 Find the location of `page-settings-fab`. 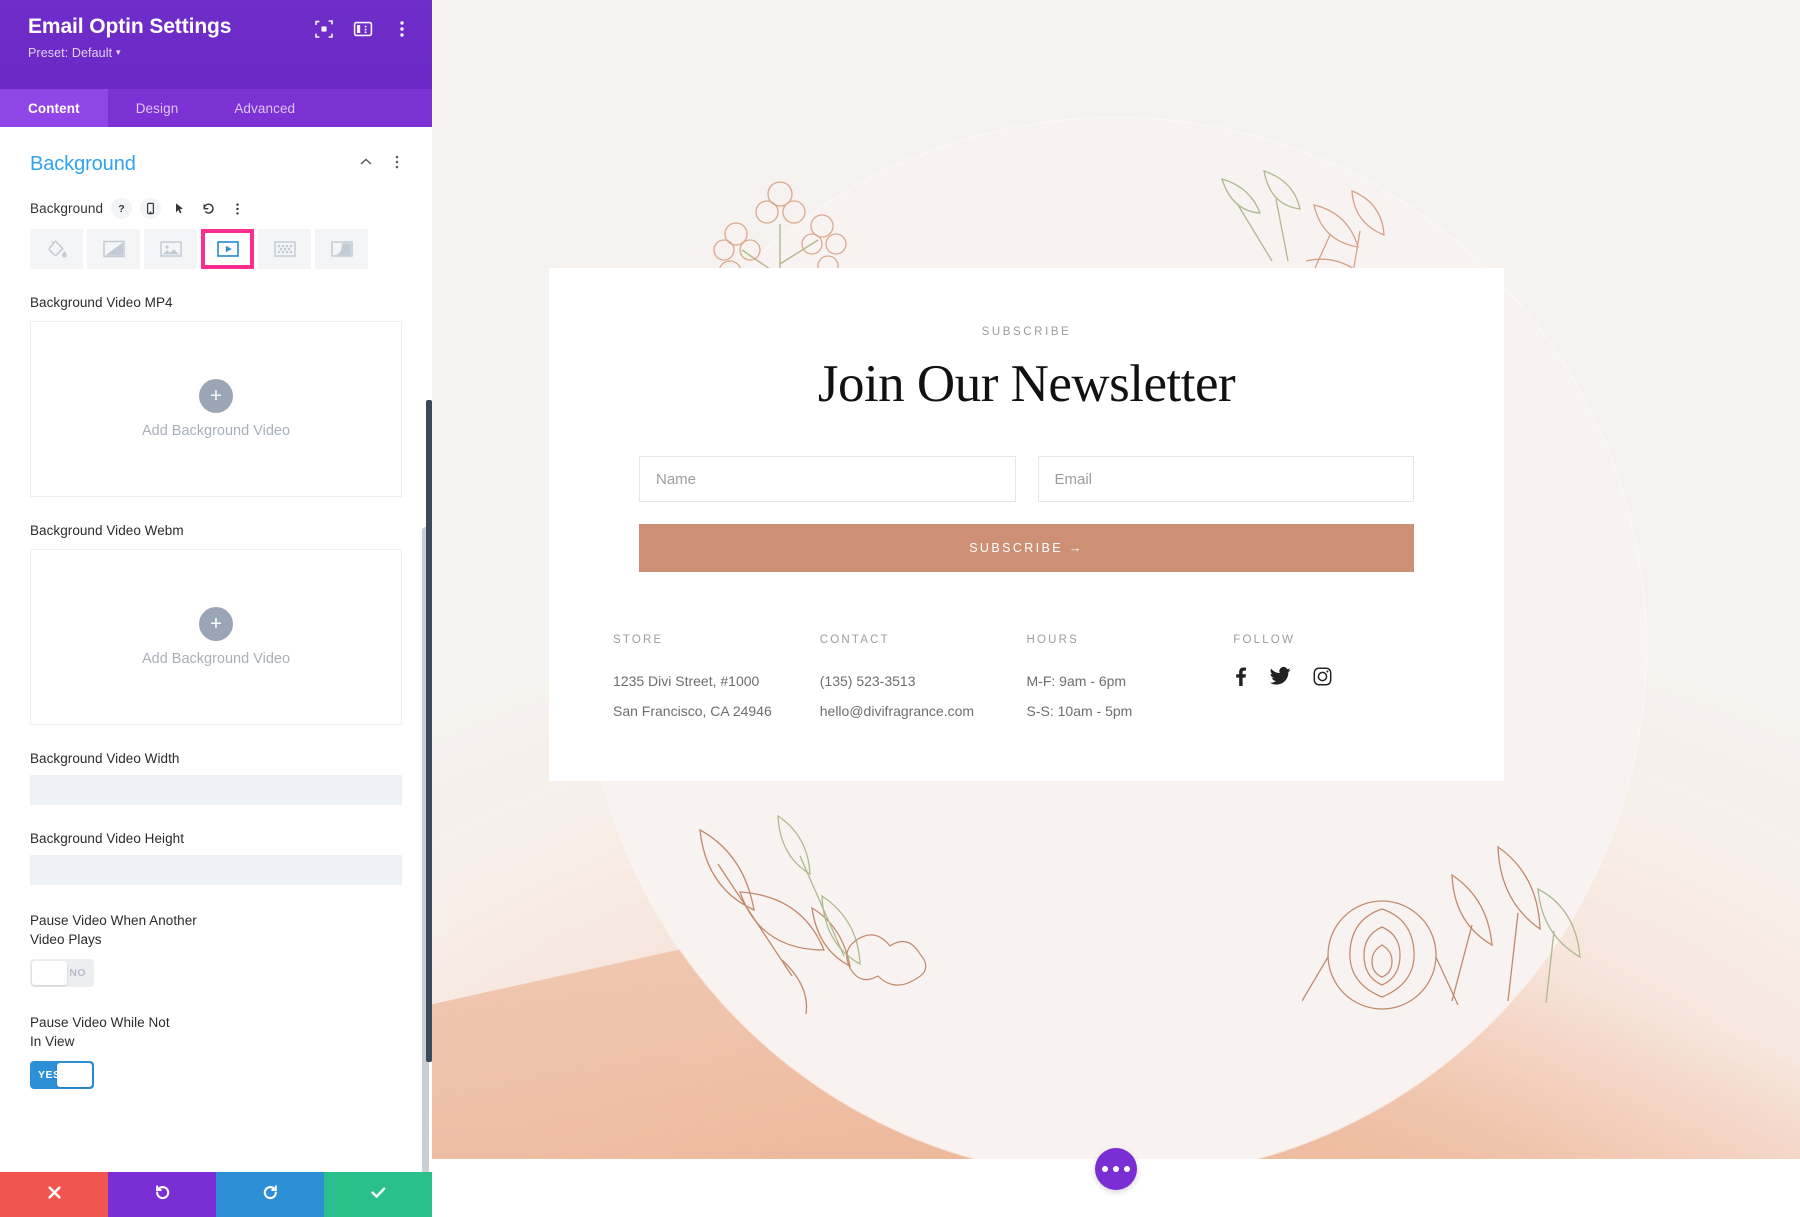

page-settings-fab is located at coordinates (1116, 1169).